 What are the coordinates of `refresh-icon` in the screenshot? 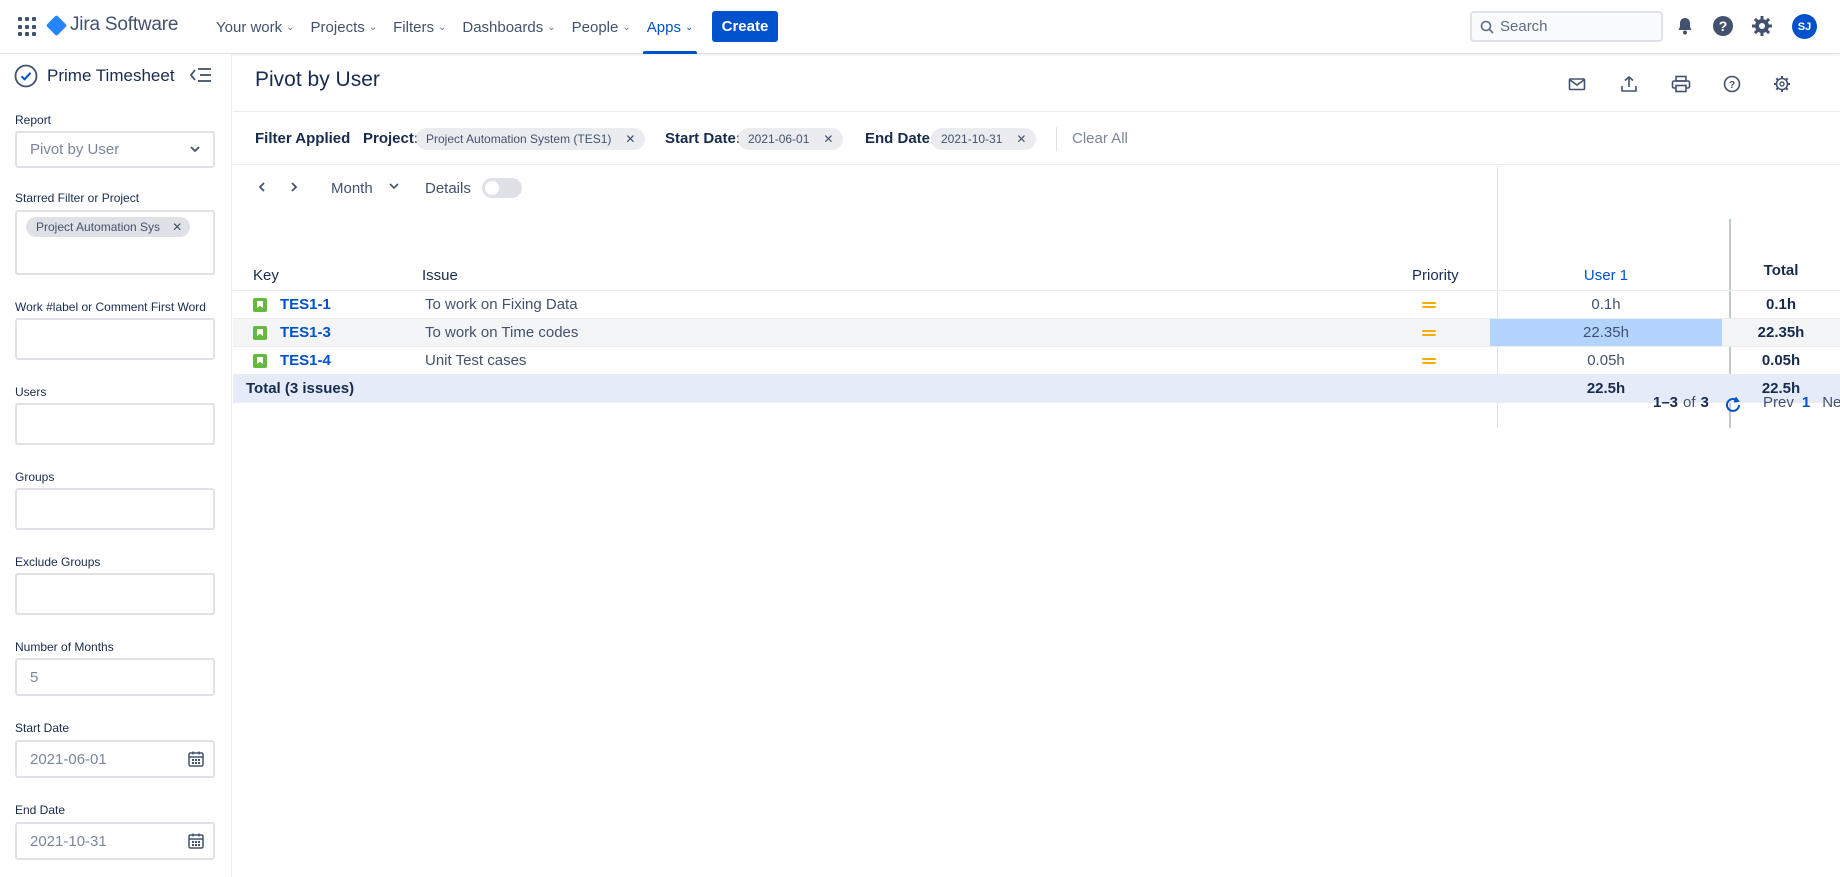 It's located at (1733, 405).